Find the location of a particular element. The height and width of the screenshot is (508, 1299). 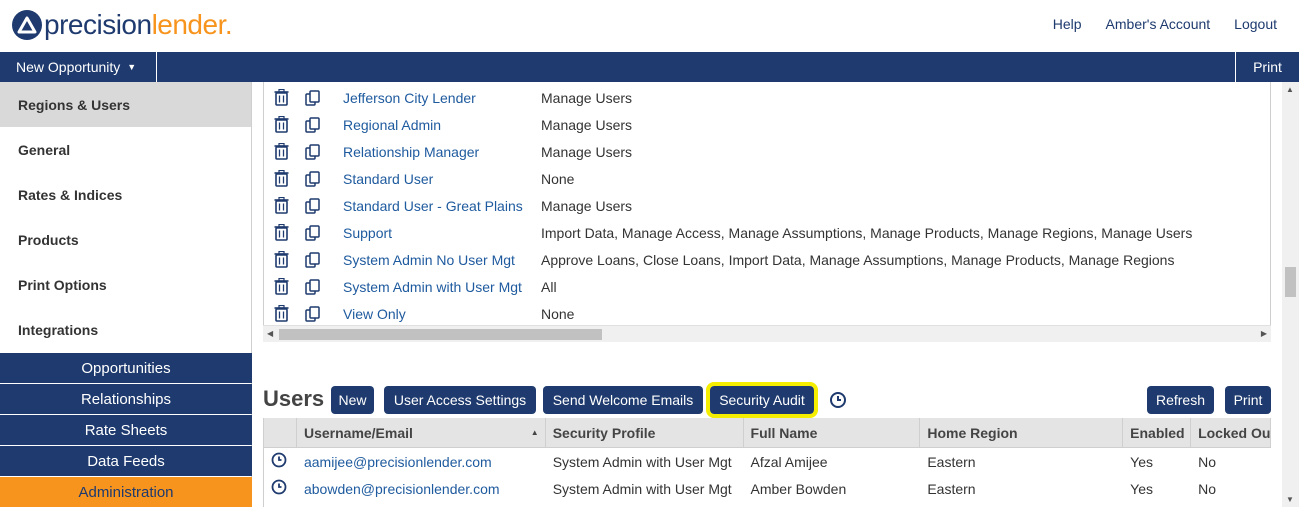

new-opportunity-label: New Opportunity is located at coordinates (68, 67).